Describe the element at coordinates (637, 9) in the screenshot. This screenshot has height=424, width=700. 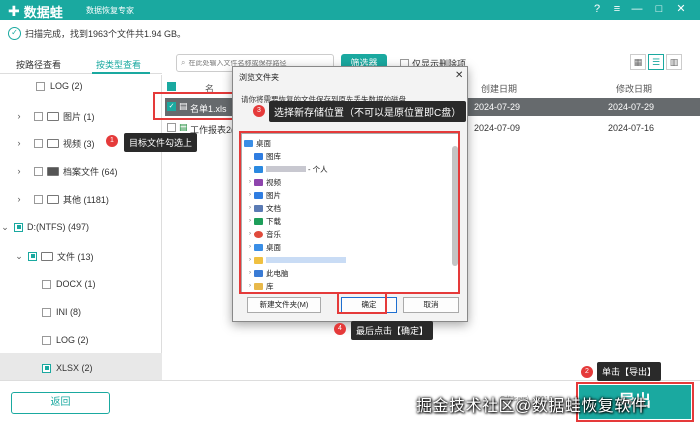
I see `minimize-icon: —` at that location.